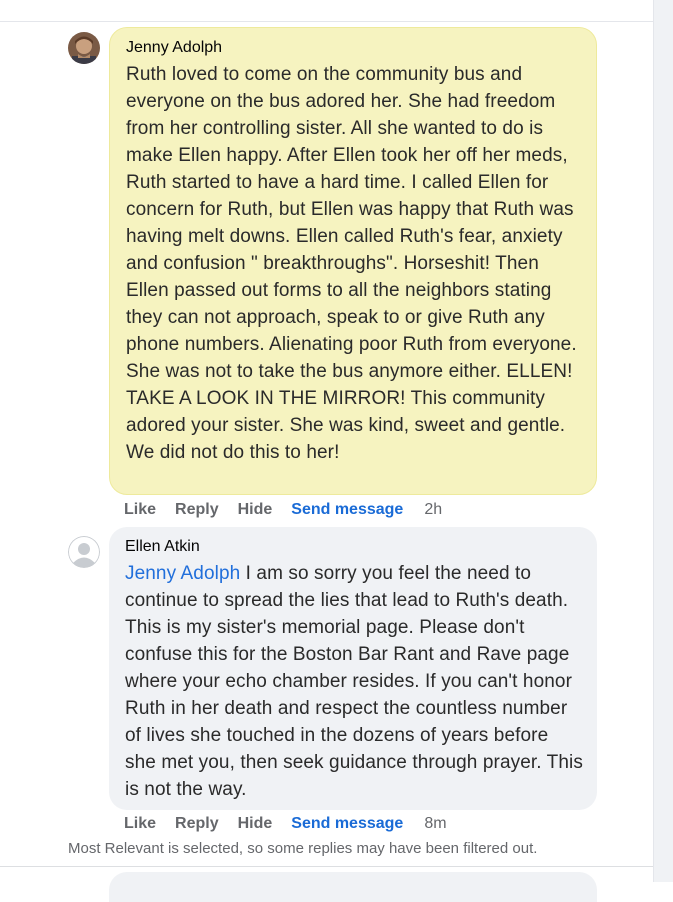 The image size is (673, 902). Describe the element at coordinates (353, 887) in the screenshot. I see `next-comment-bubble` at that location.